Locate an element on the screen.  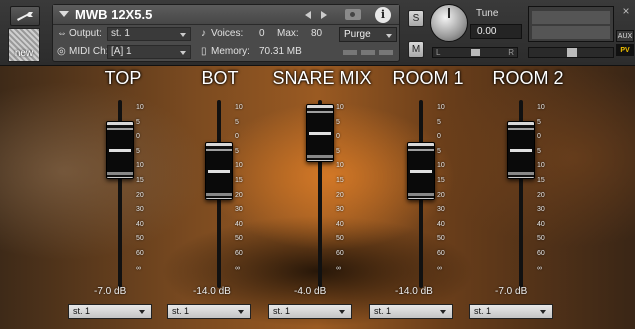
new-label: new is located at coordinates (24, 53).